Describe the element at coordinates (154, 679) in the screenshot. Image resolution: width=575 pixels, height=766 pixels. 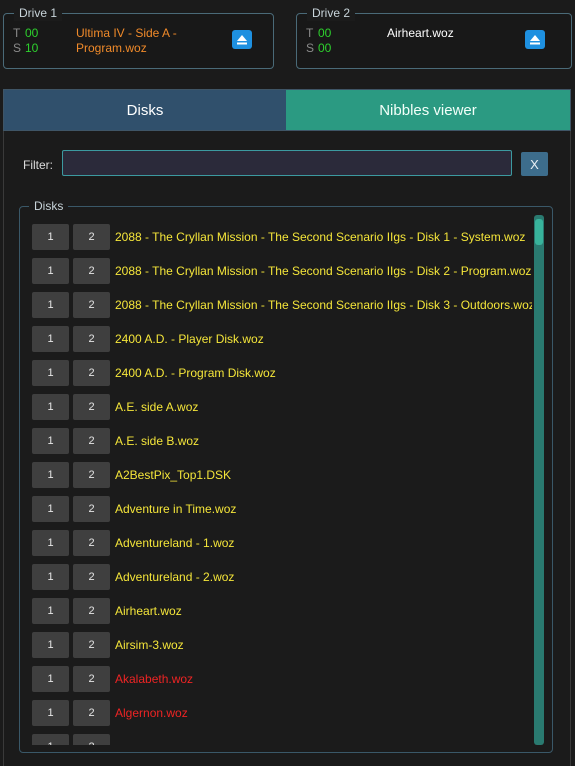
I see `disk-file-name: Akalabeth.woz` at that location.